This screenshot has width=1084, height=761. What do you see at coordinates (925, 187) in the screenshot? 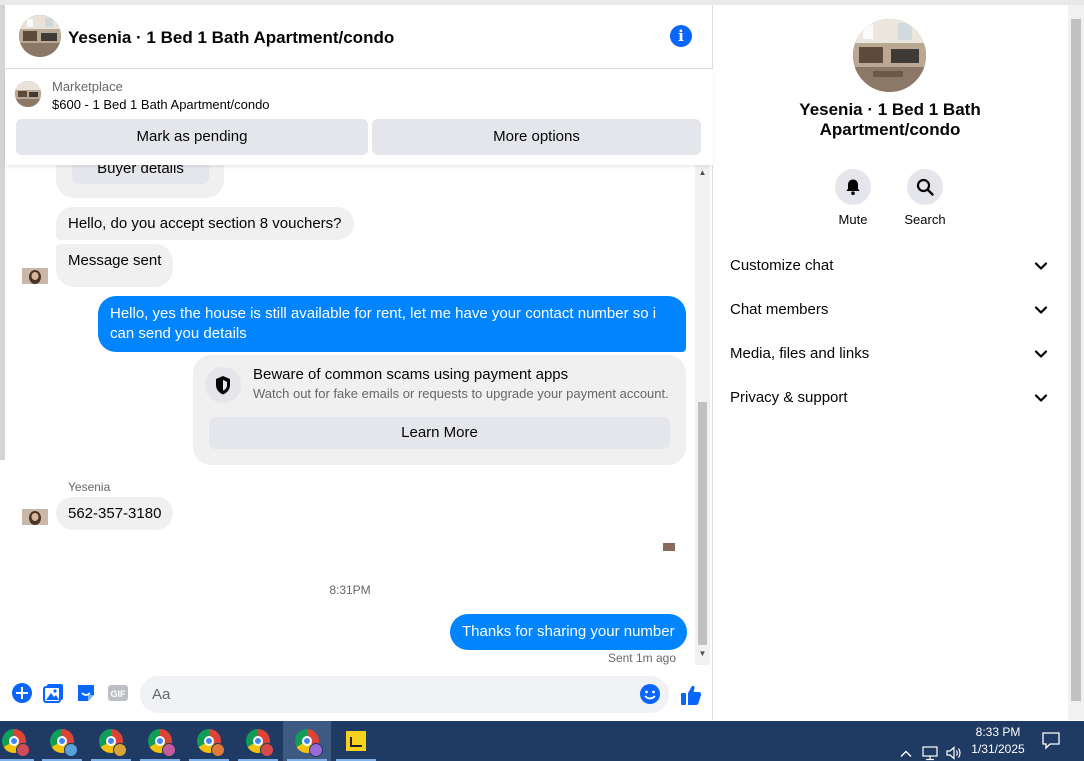
I see `search-icon` at bounding box center [925, 187].